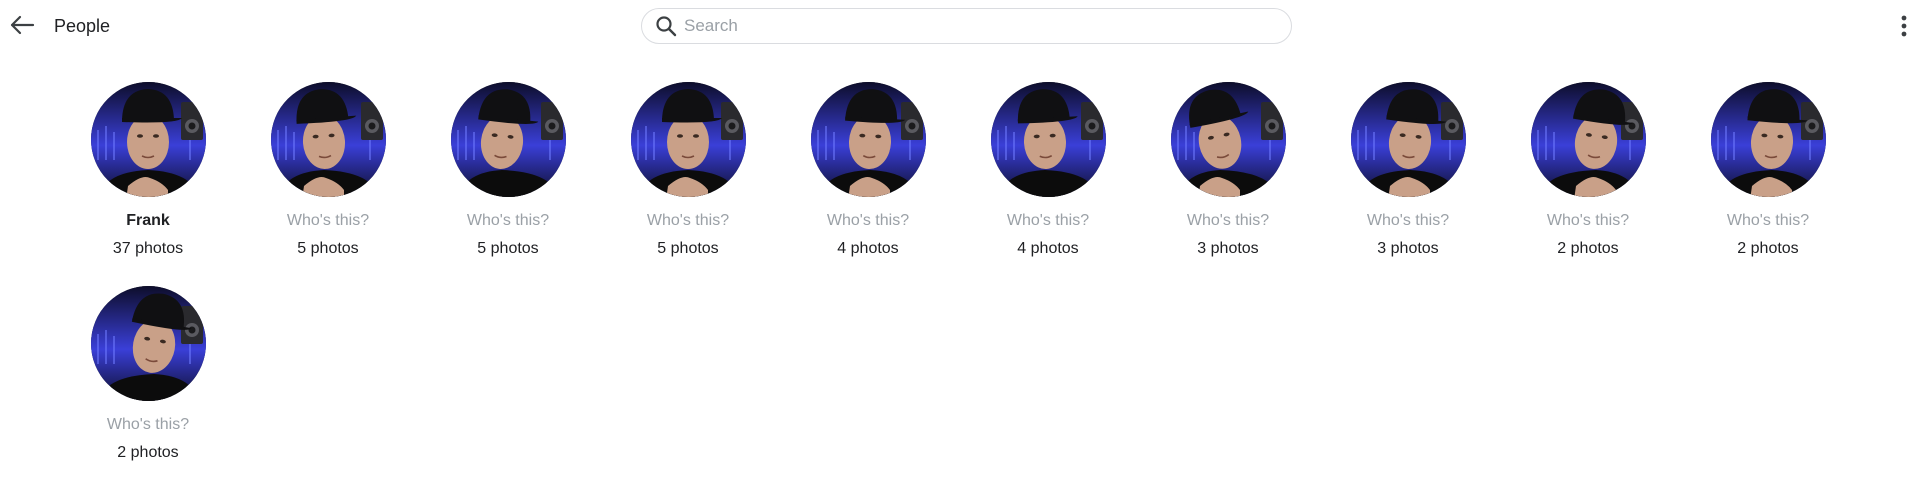  Describe the element at coordinates (148, 248) in the screenshot. I see `photo-count: 37 photos` at that location.